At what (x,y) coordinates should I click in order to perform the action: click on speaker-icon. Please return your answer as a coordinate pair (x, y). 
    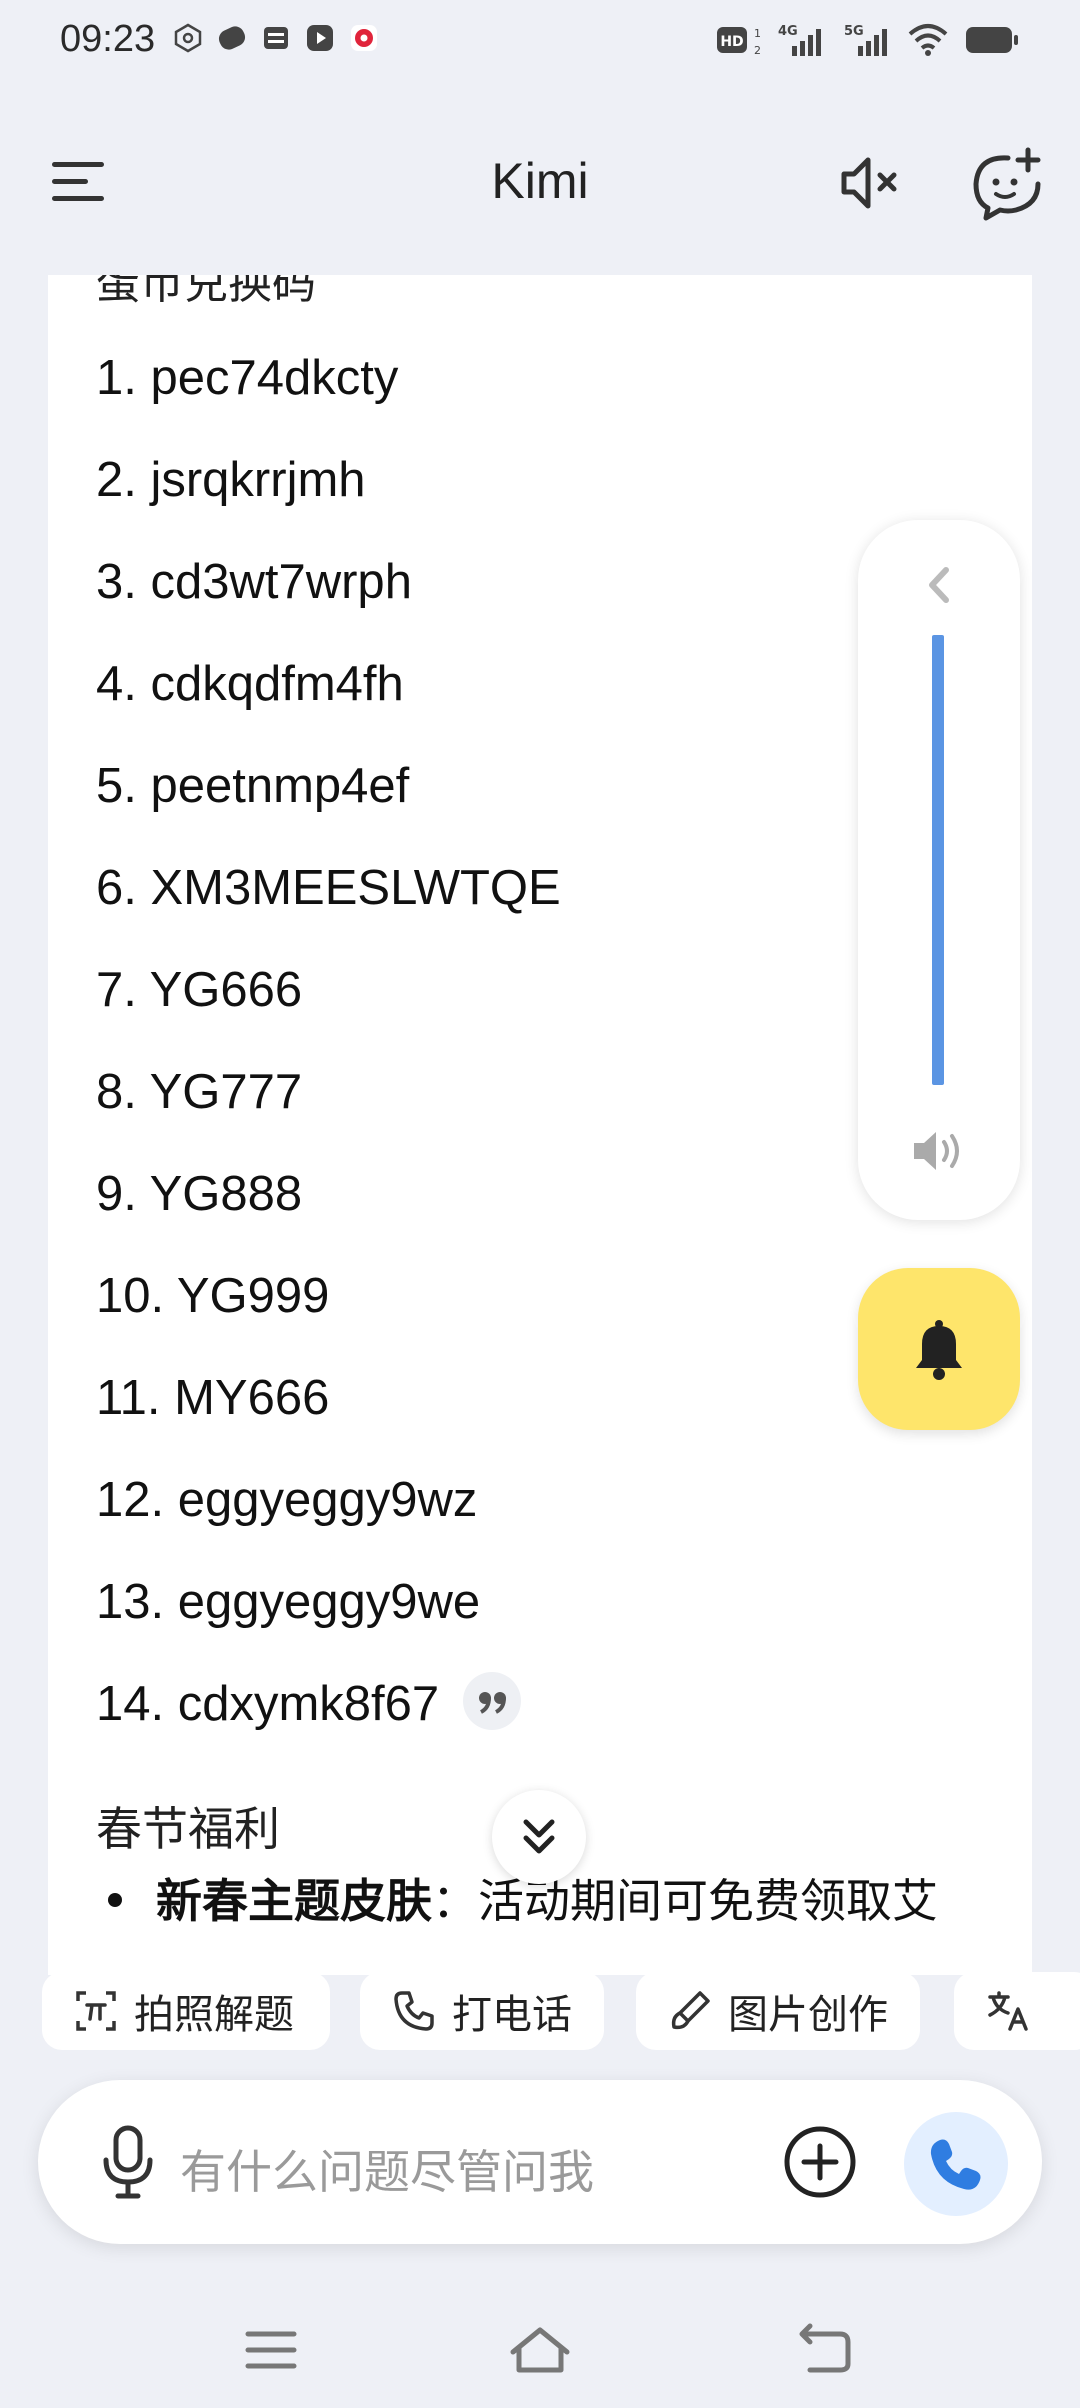
    Looking at the image, I should click on (936, 1151).